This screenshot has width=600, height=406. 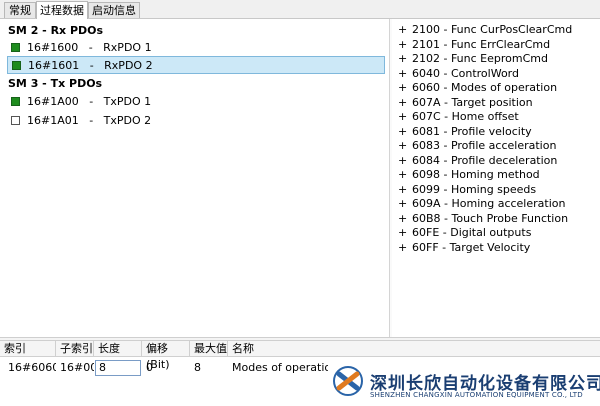 I want to click on object-entry: +6099 - Homing speeds, so click(x=467, y=189).